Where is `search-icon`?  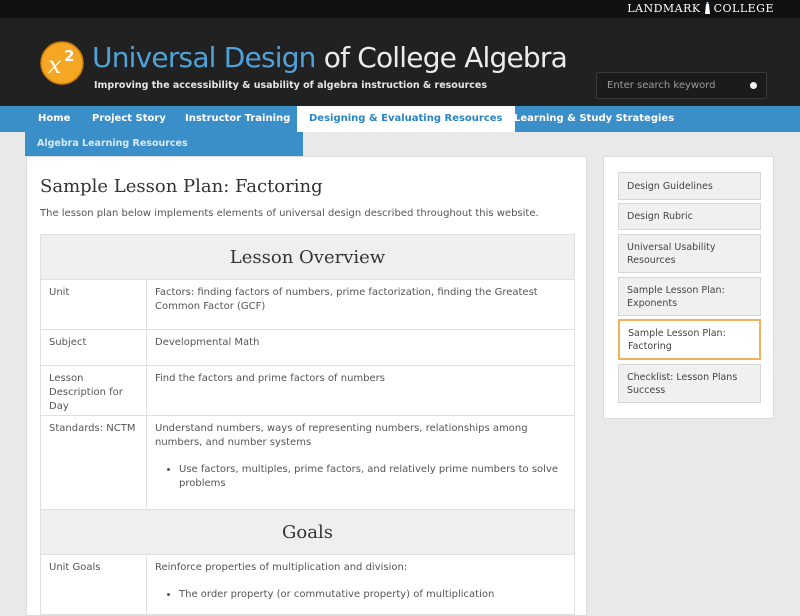 search-icon is located at coordinates (753, 85).